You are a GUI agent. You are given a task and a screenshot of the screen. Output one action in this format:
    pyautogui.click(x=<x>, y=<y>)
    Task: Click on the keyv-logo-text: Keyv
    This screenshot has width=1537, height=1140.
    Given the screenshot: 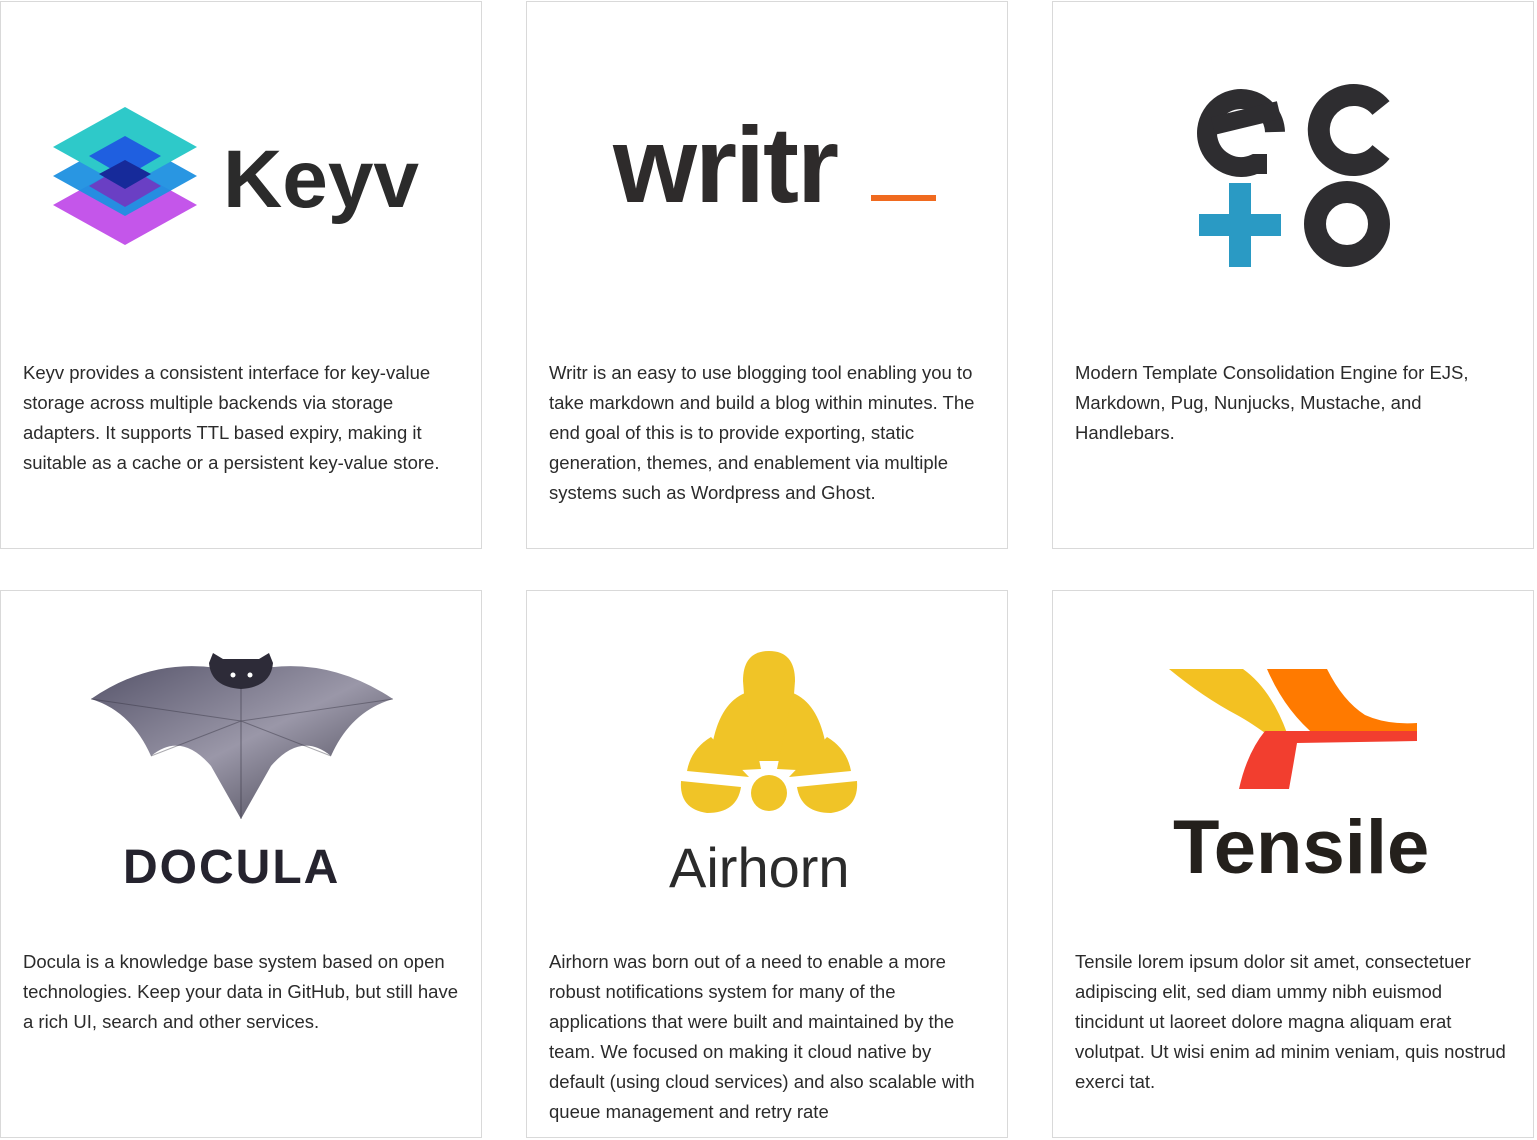 What is the action you would take?
    pyautogui.click(x=321, y=179)
    